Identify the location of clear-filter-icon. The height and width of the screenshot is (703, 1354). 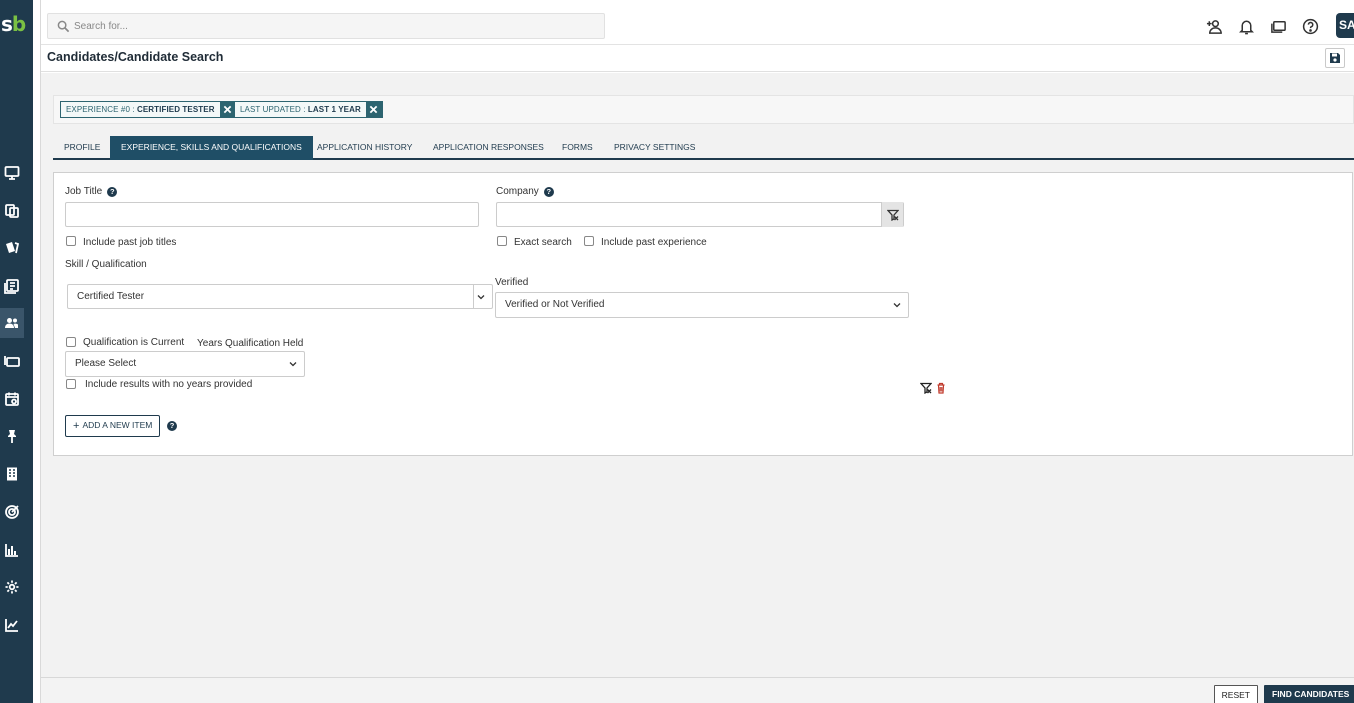
(892, 215).